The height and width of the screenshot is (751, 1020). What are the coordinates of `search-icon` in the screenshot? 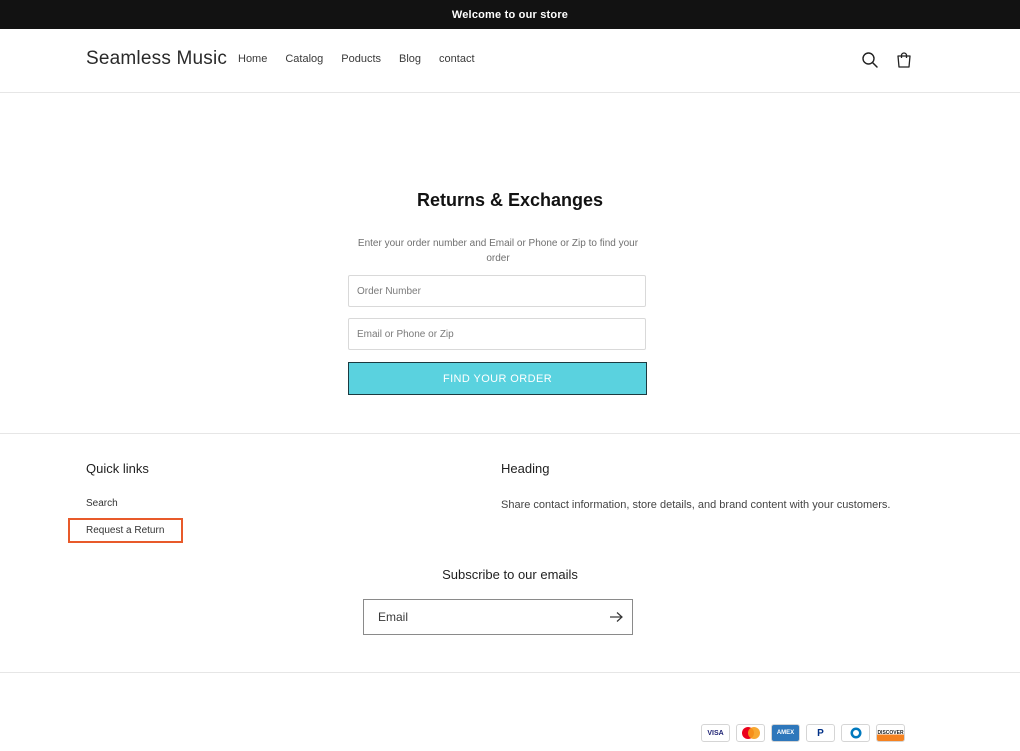 It's located at (870, 60).